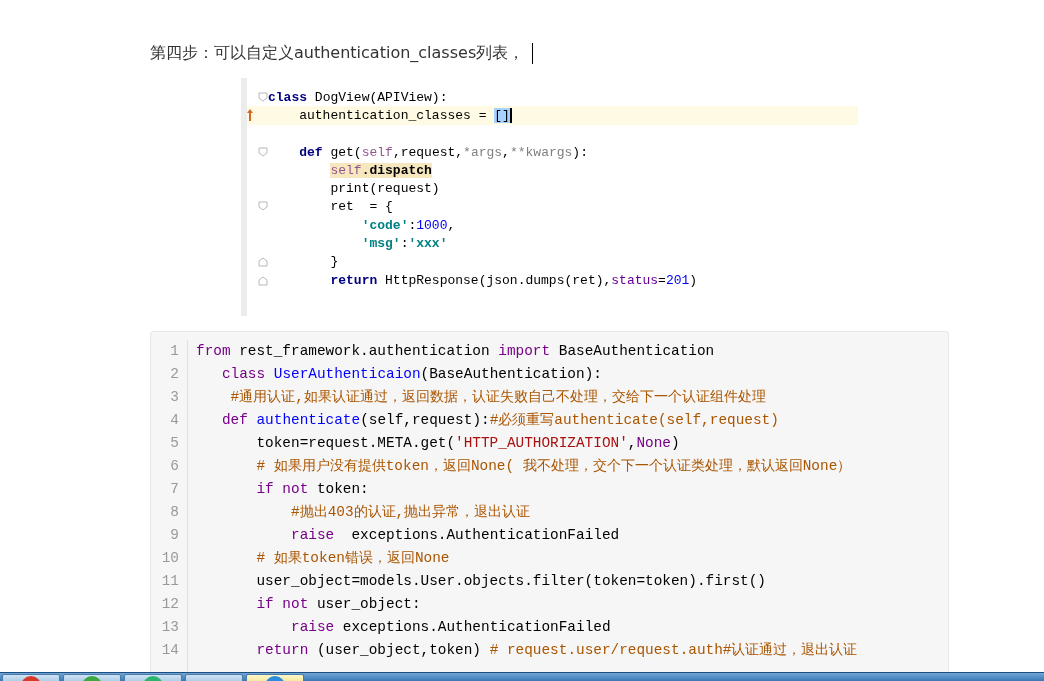  Describe the element at coordinates (410, 512) in the screenshot. I see `code-line: #抛出403的认证,抛出异常，退出认证` at that location.